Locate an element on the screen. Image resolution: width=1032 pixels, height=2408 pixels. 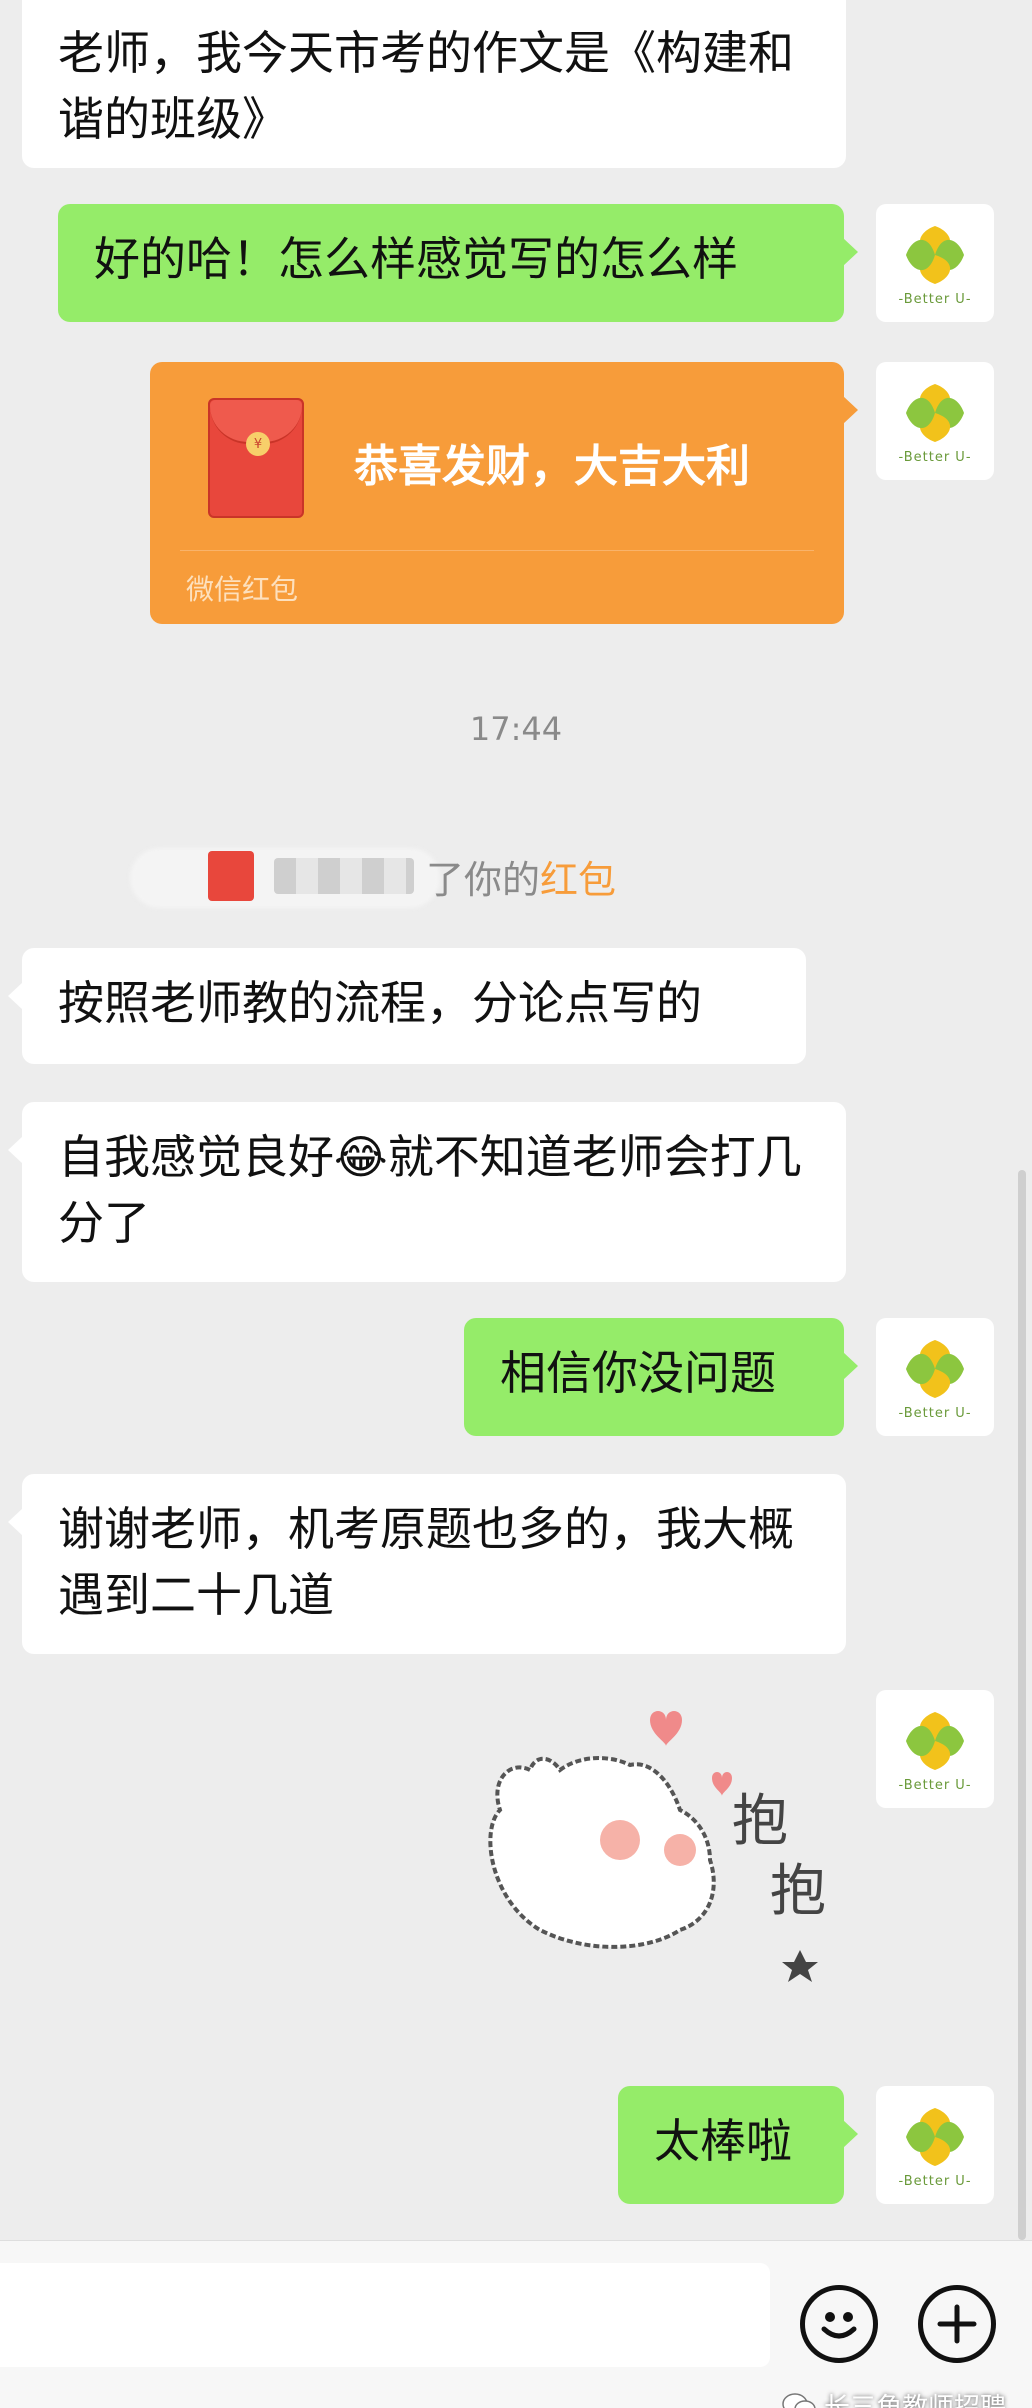
message-text: 自我感觉良好😂就不知道老师会打几分了 is located at coordinates (430, 1190).